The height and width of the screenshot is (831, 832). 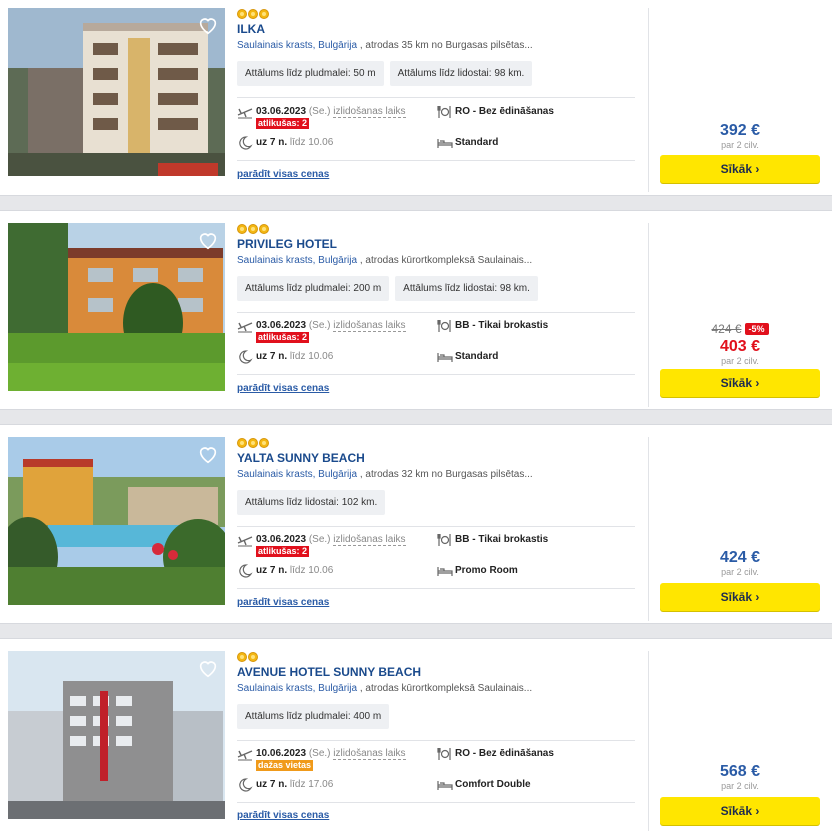 I want to click on hotel-name: YALTA SUNNY BEACH, so click(x=301, y=458).